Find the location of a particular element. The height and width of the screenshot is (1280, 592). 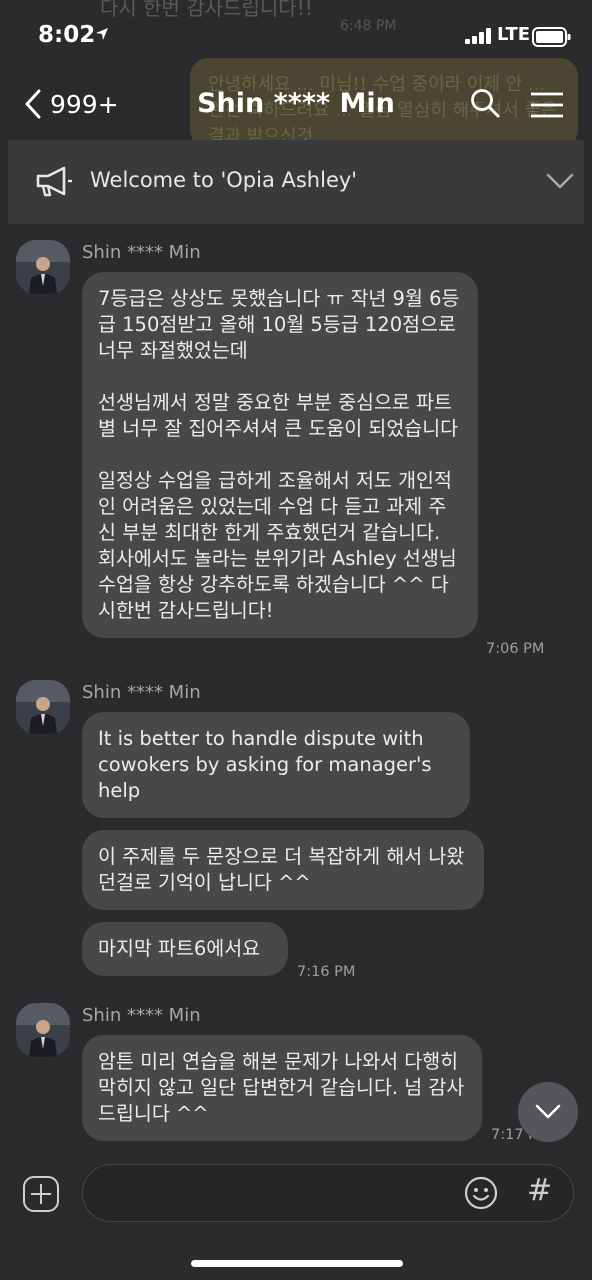

chat-header: 999+ Shin **** Min is located at coordinates (296, 104).